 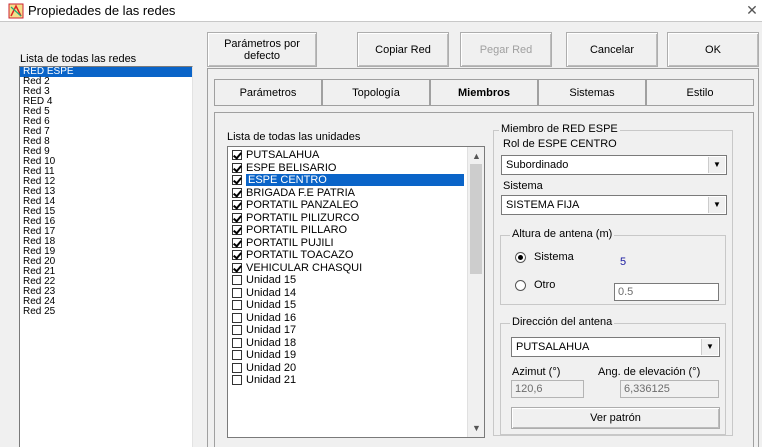 I want to click on tab-parametros: Parámetros, so click(x=268, y=92).